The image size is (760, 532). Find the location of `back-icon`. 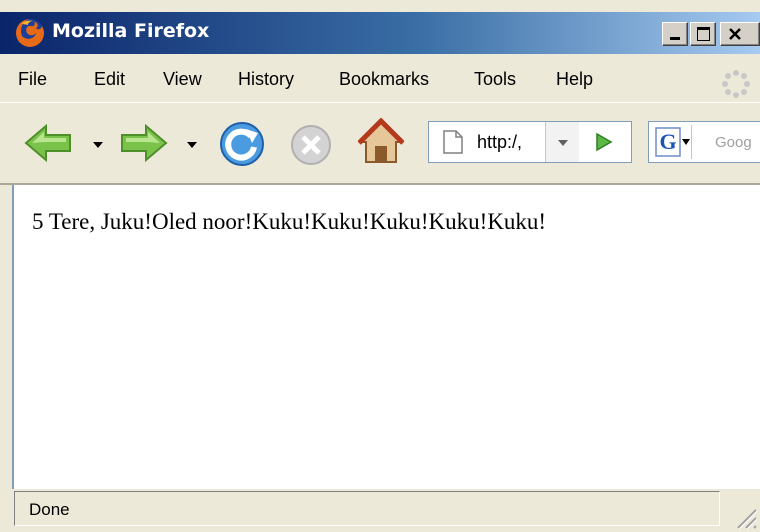

back-icon is located at coordinates (49, 143).